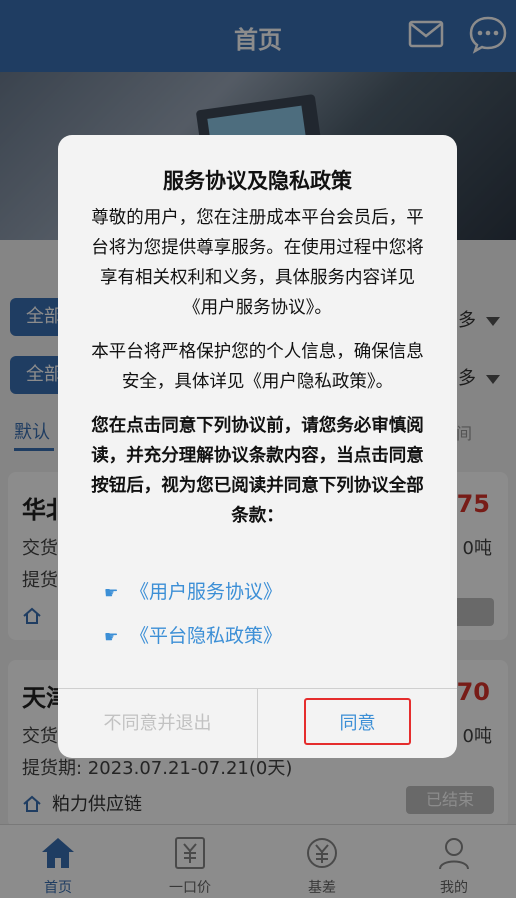  What do you see at coordinates (357, 721) in the screenshot?
I see `agree-button: 同意` at bounding box center [357, 721].